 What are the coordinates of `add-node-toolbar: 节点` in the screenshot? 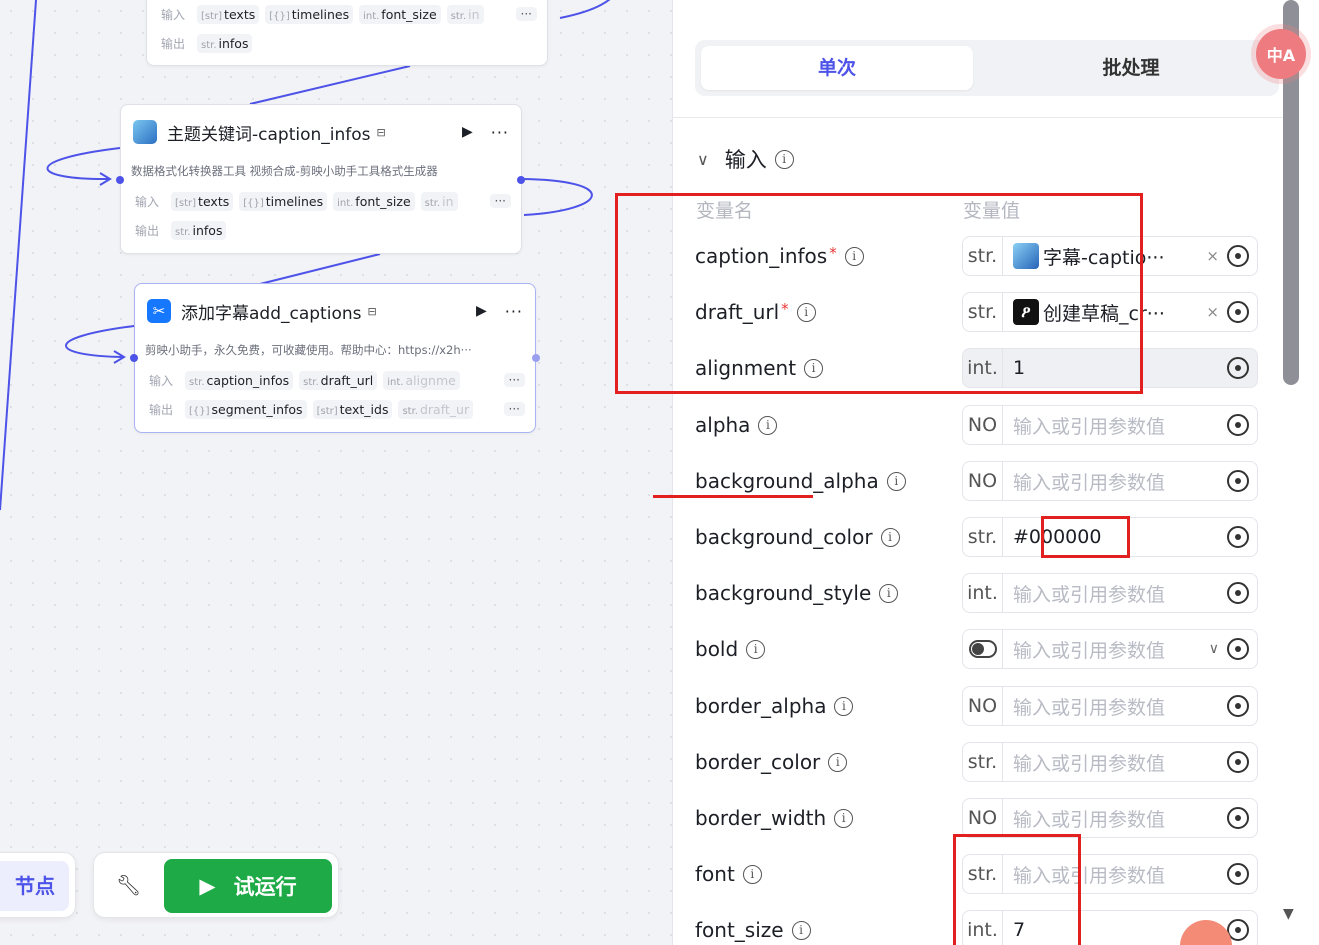 It's located at (38, 885).